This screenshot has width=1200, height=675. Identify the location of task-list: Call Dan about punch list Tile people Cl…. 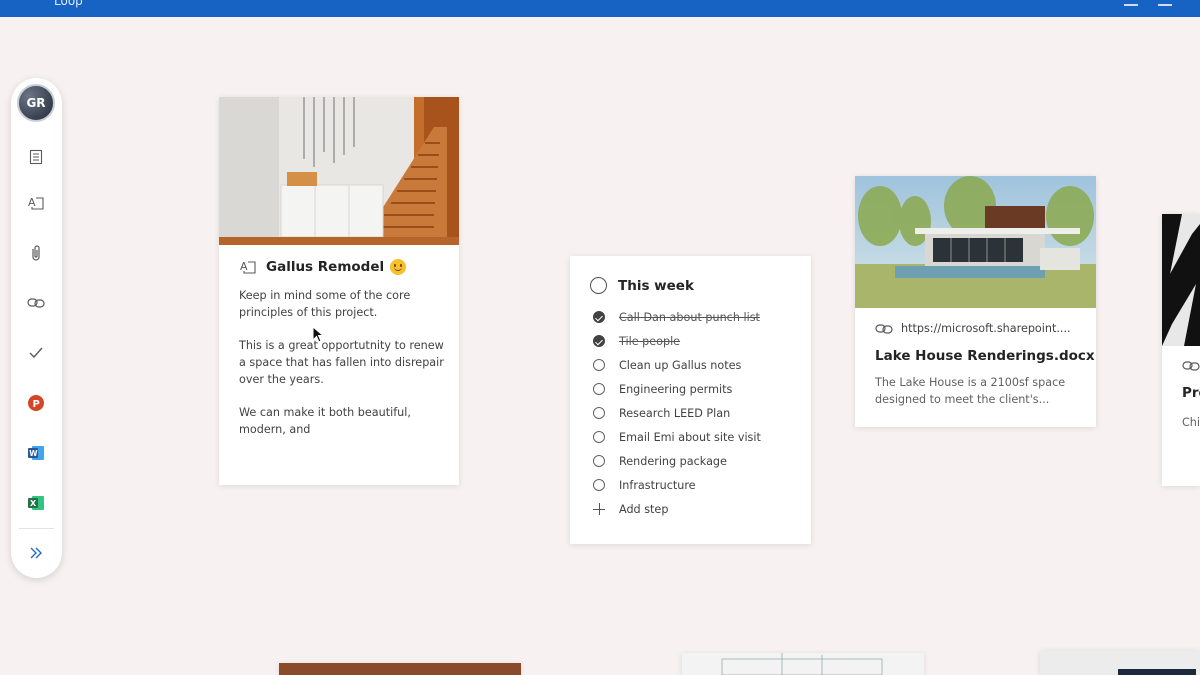
(700, 413).